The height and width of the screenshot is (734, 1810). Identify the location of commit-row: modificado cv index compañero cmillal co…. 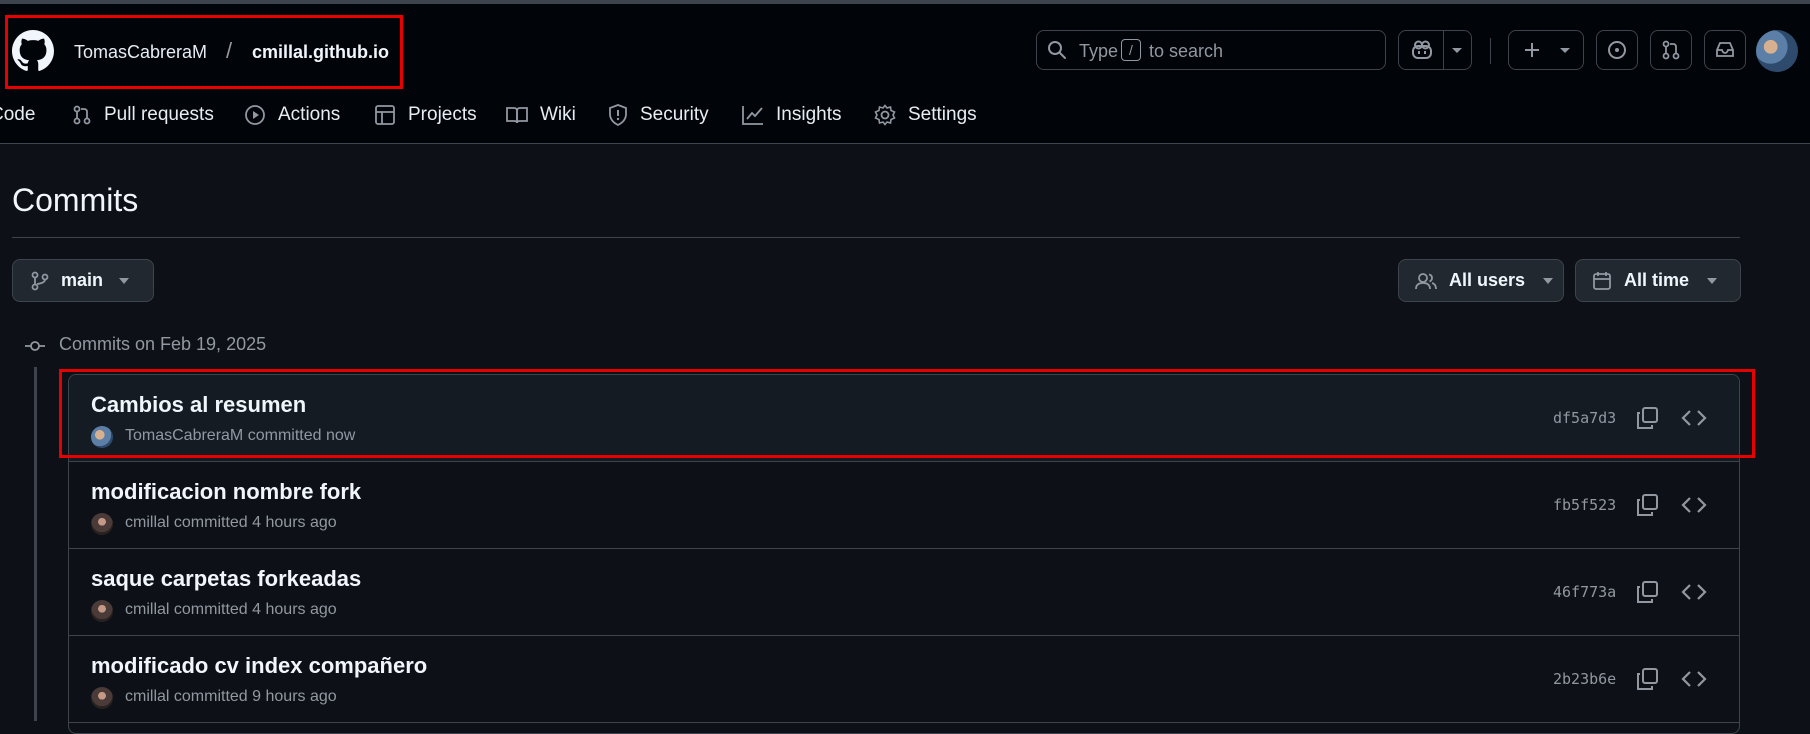
(904, 679).